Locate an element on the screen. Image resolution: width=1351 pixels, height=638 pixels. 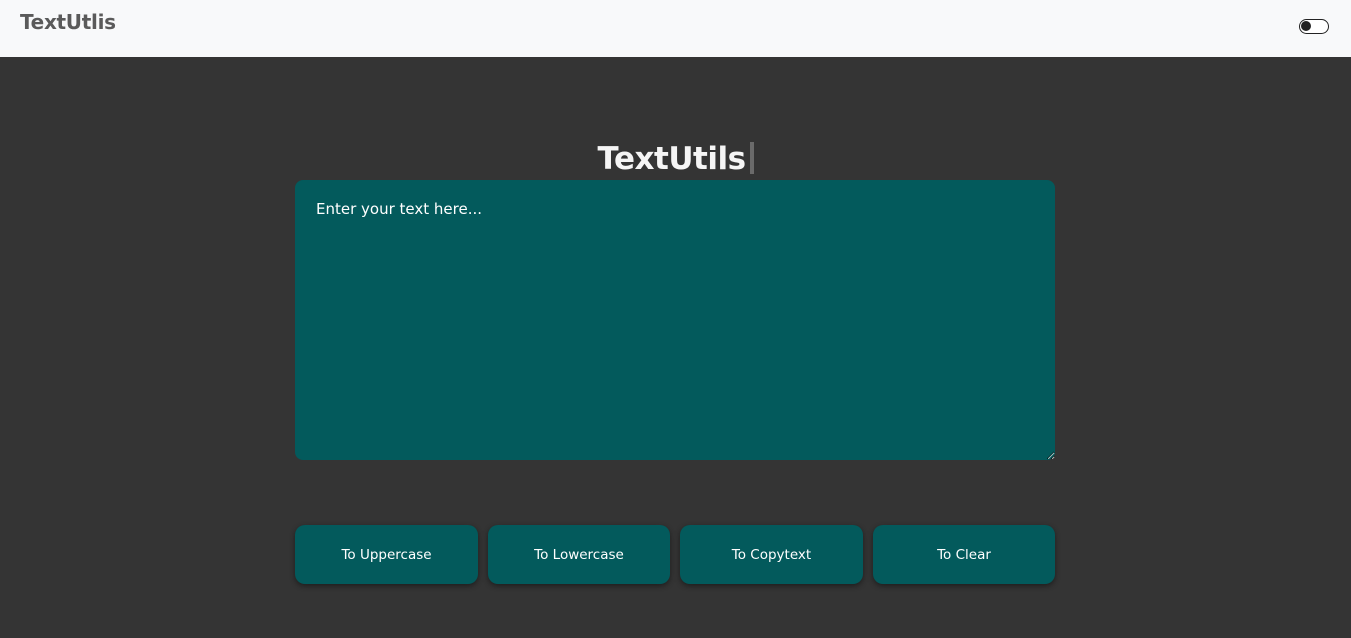
page-title: TextUtils is located at coordinates (675, 159).